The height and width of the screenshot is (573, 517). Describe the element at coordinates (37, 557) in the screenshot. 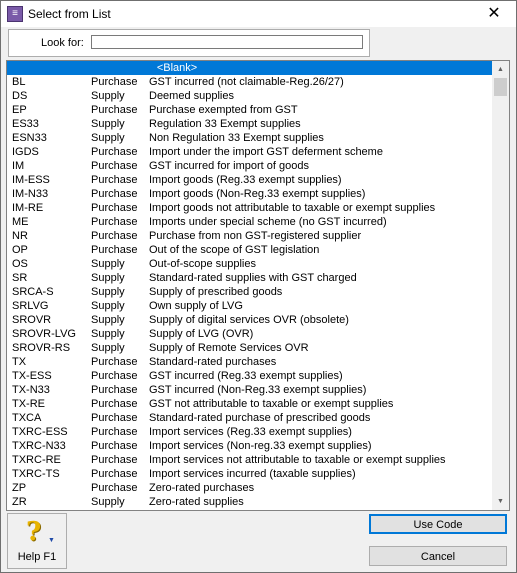

I see `help-button-label: Help F1` at that location.